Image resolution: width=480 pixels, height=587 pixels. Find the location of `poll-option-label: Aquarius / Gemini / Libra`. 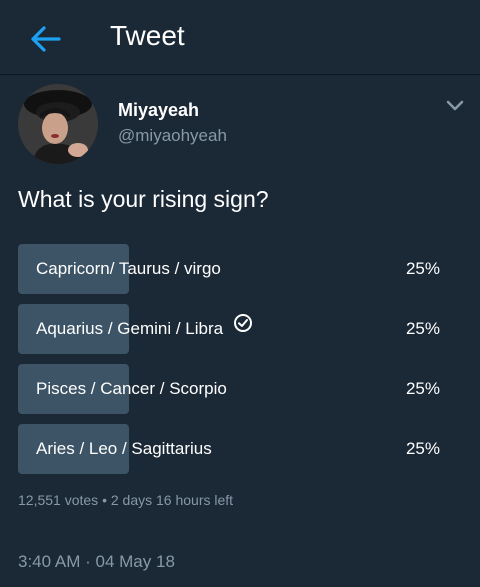

poll-option-label: Aquarius / Gemini / Libra is located at coordinates (144, 329).